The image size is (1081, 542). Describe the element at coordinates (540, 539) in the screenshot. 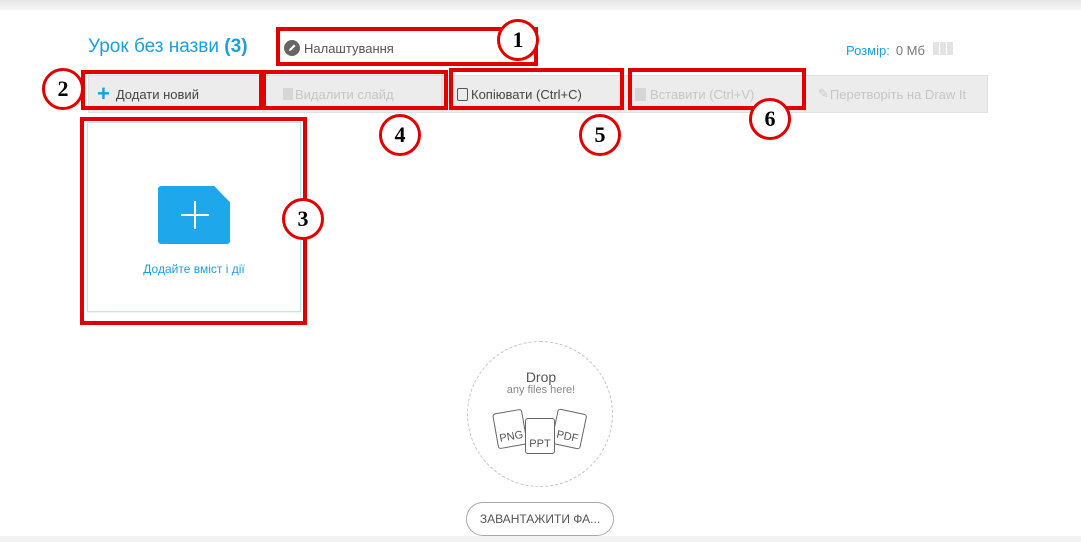

I see `bottom-divider` at that location.